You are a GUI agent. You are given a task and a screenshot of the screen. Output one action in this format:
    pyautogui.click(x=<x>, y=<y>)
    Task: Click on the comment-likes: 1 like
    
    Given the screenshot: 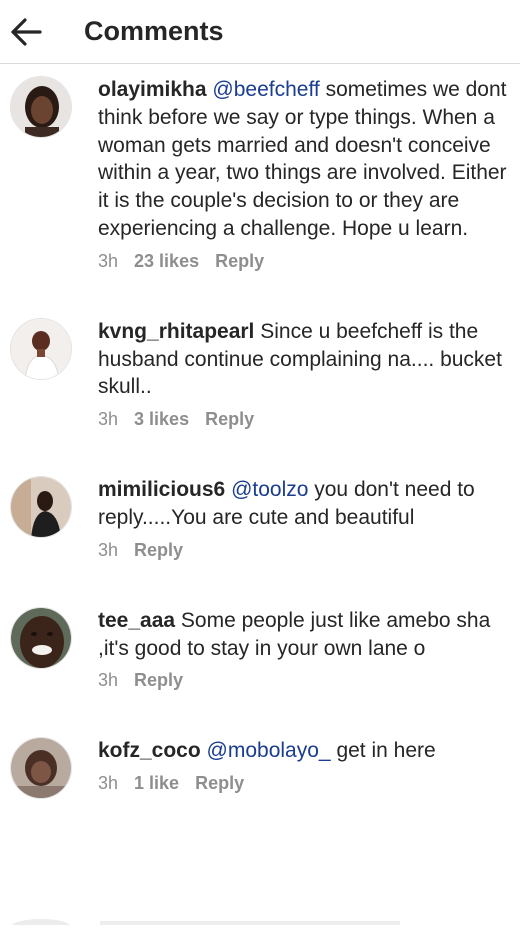 What is the action you would take?
    pyautogui.click(x=156, y=783)
    